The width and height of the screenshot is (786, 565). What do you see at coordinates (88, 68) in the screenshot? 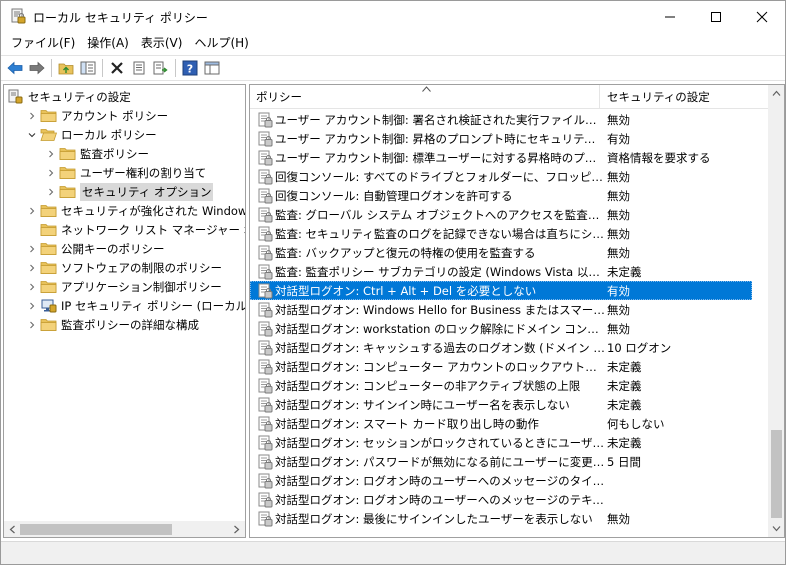
I see `show-hide-tree-button` at bounding box center [88, 68].